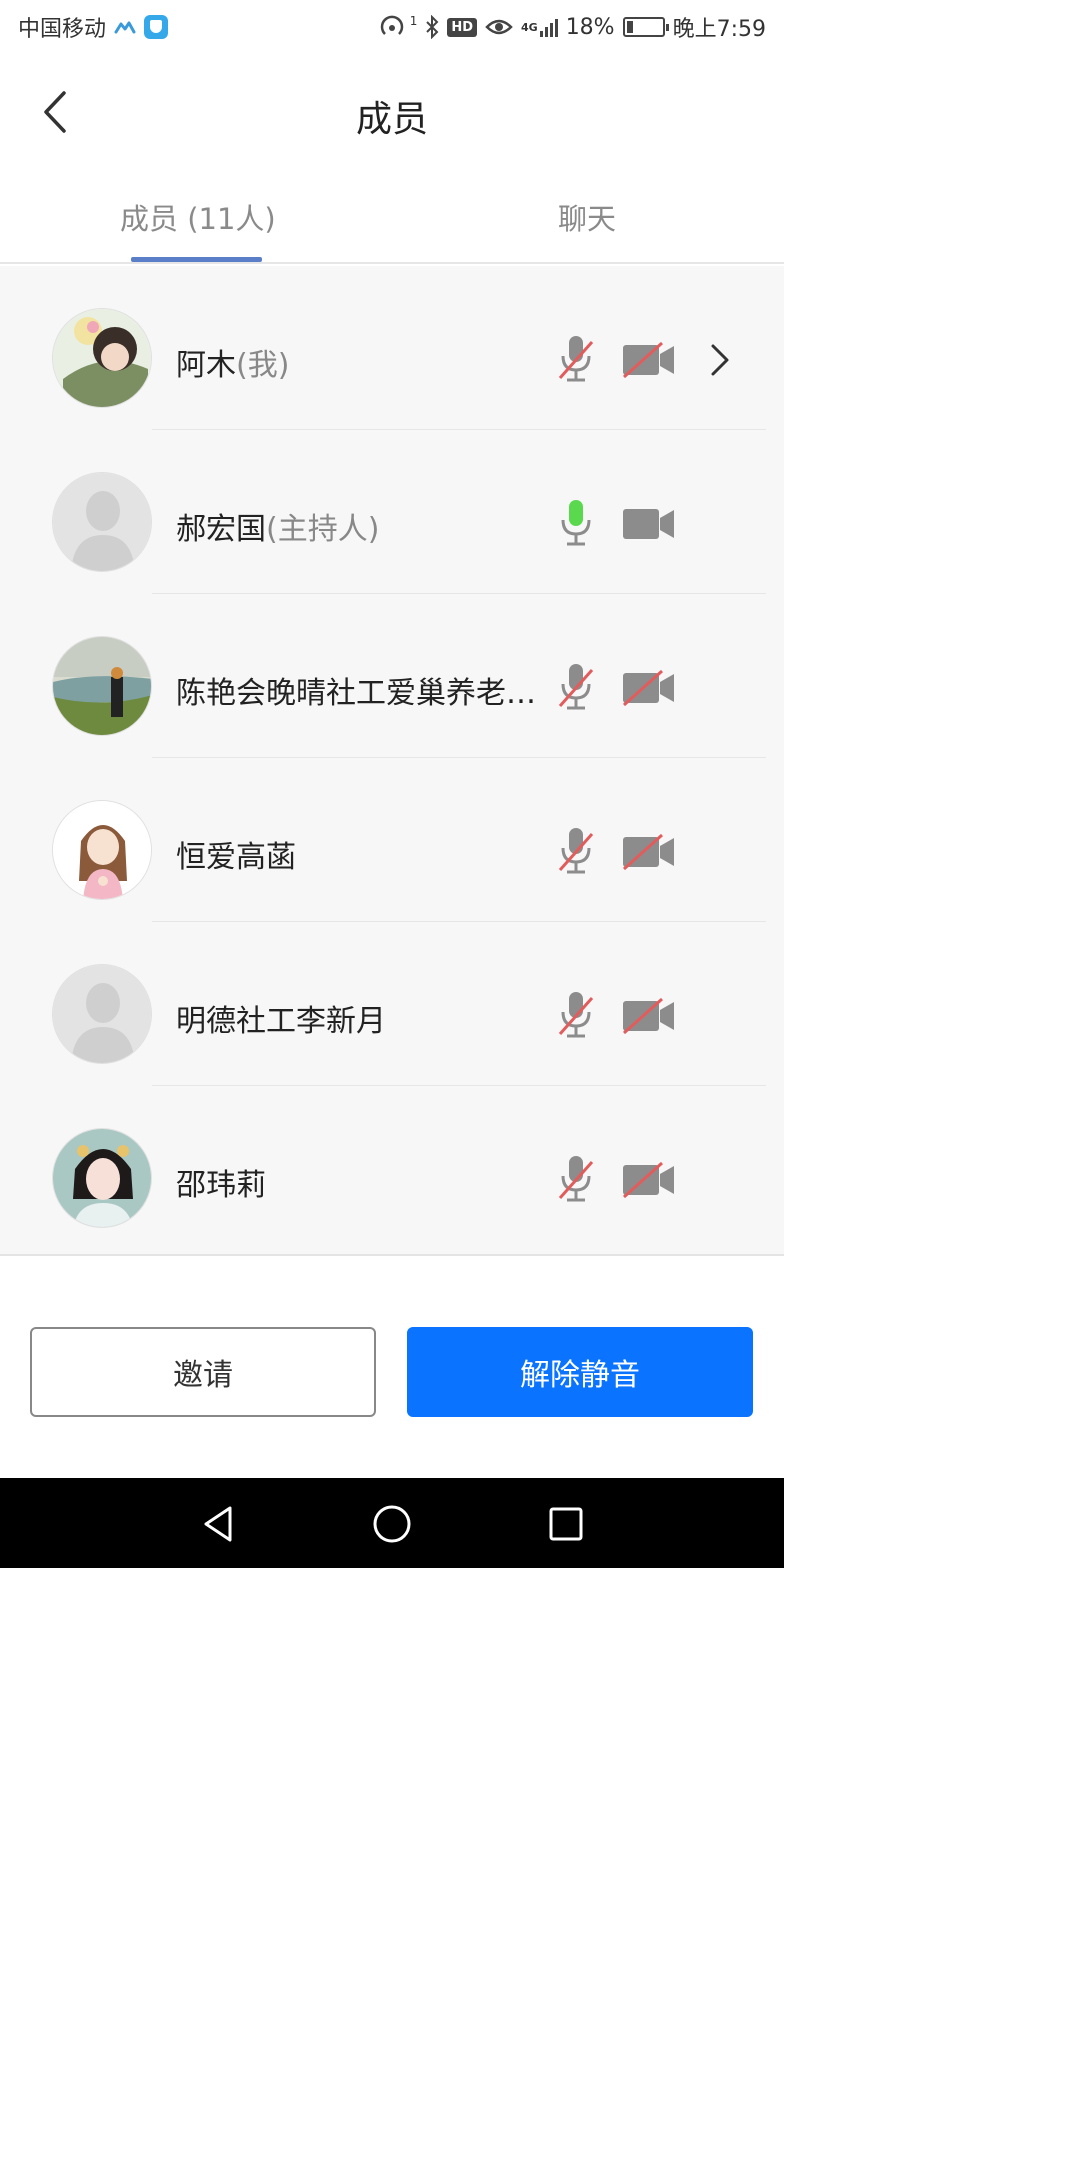  I want to click on circle-home-icon, so click(392, 1524).